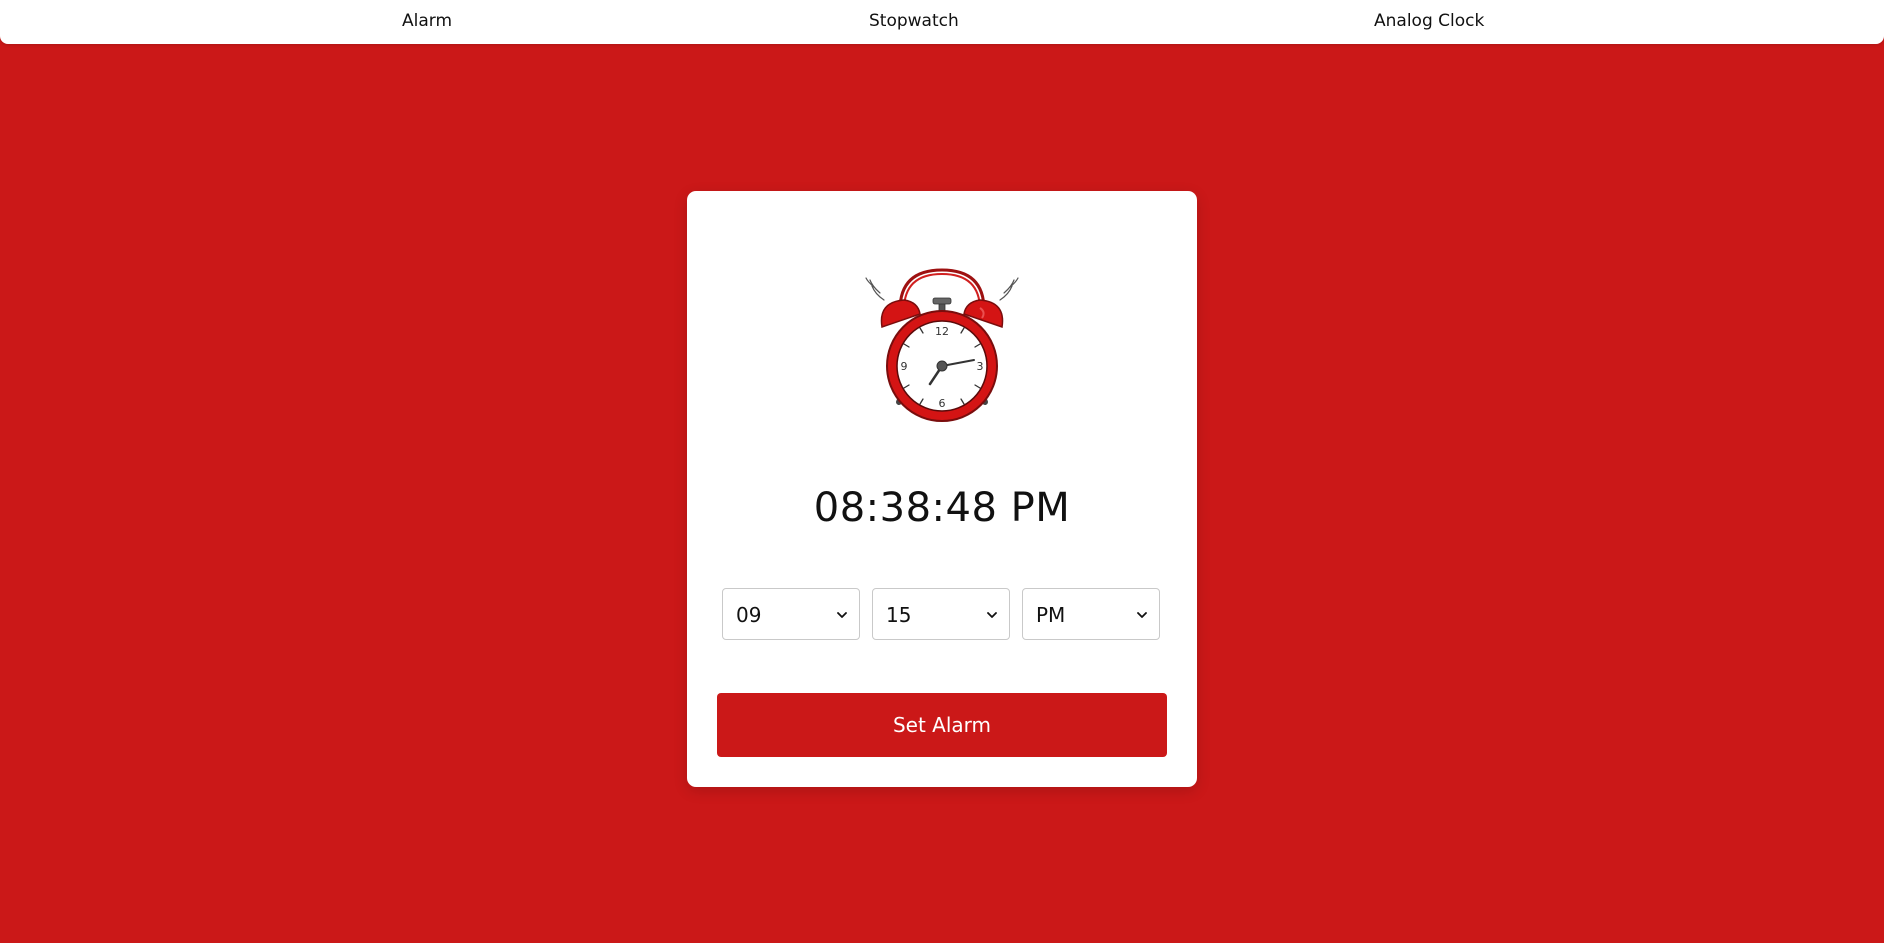 The width and height of the screenshot is (1884, 943). What do you see at coordinates (899, 615) in the screenshot?
I see `minute-select-value: 15` at bounding box center [899, 615].